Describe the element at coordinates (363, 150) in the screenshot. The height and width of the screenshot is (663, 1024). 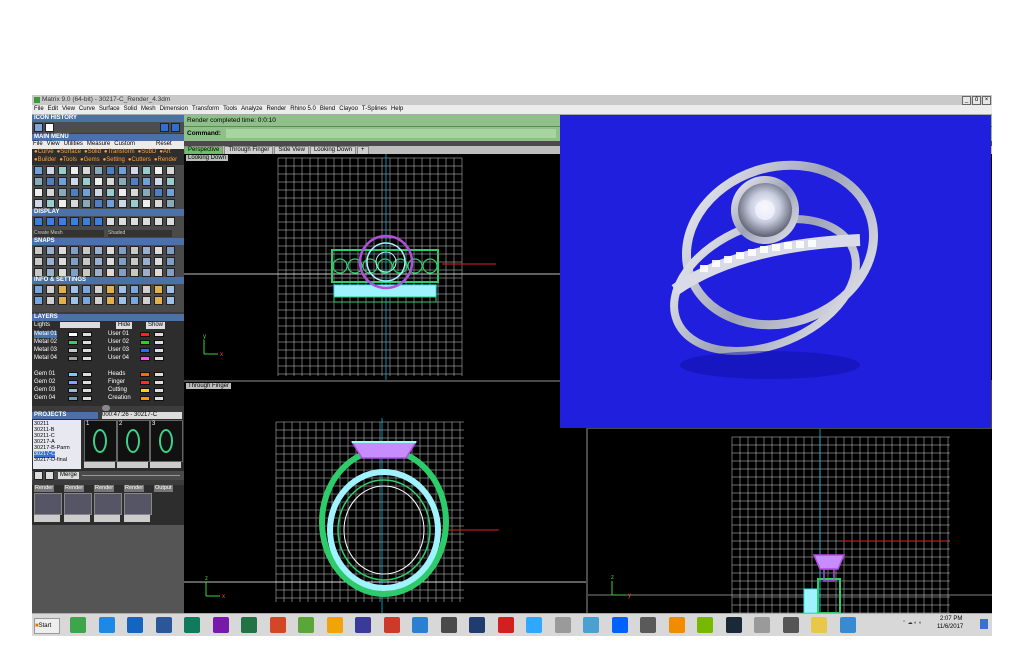
I see `tab--: +` at that location.